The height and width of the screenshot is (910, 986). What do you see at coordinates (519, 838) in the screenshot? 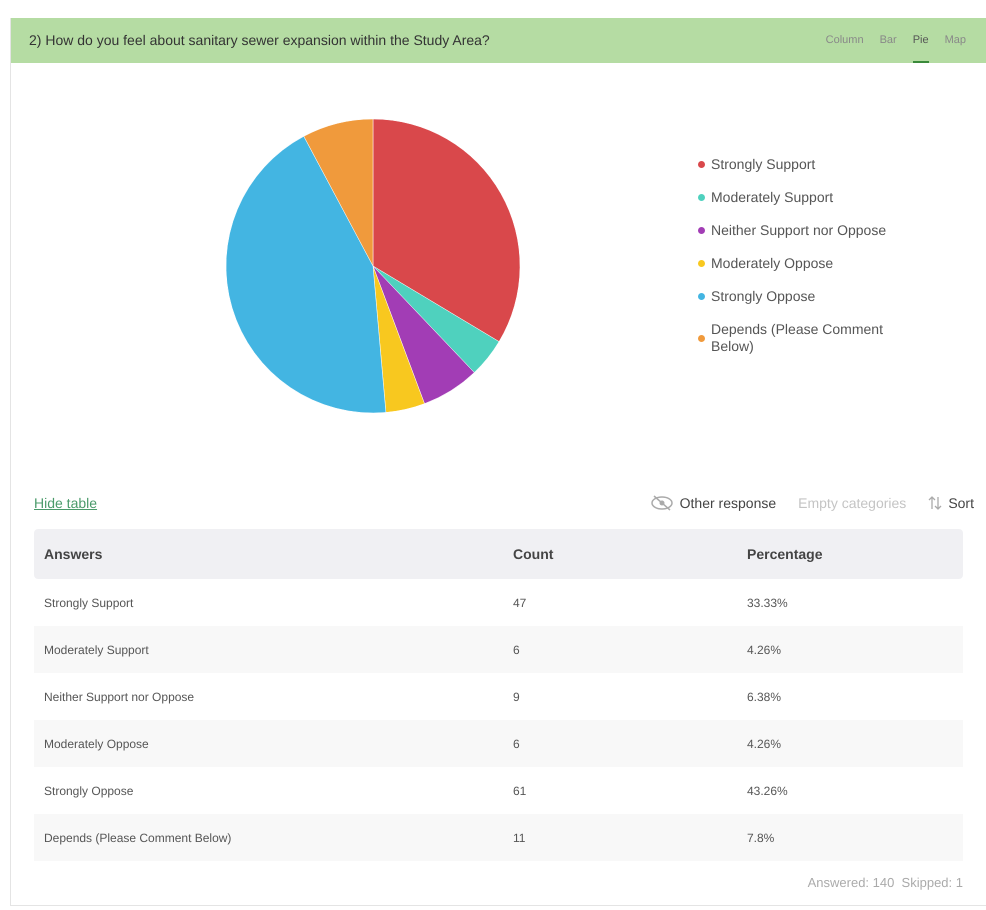
I see `table-cell-text: 11` at bounding box center [519, 838].